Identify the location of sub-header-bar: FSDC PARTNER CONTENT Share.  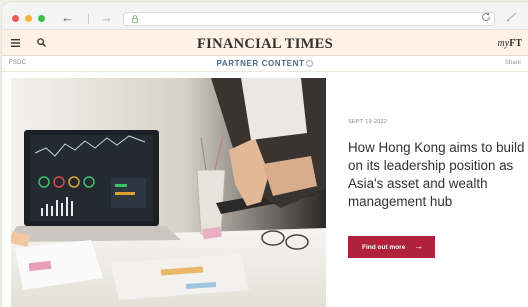
(265, 64).